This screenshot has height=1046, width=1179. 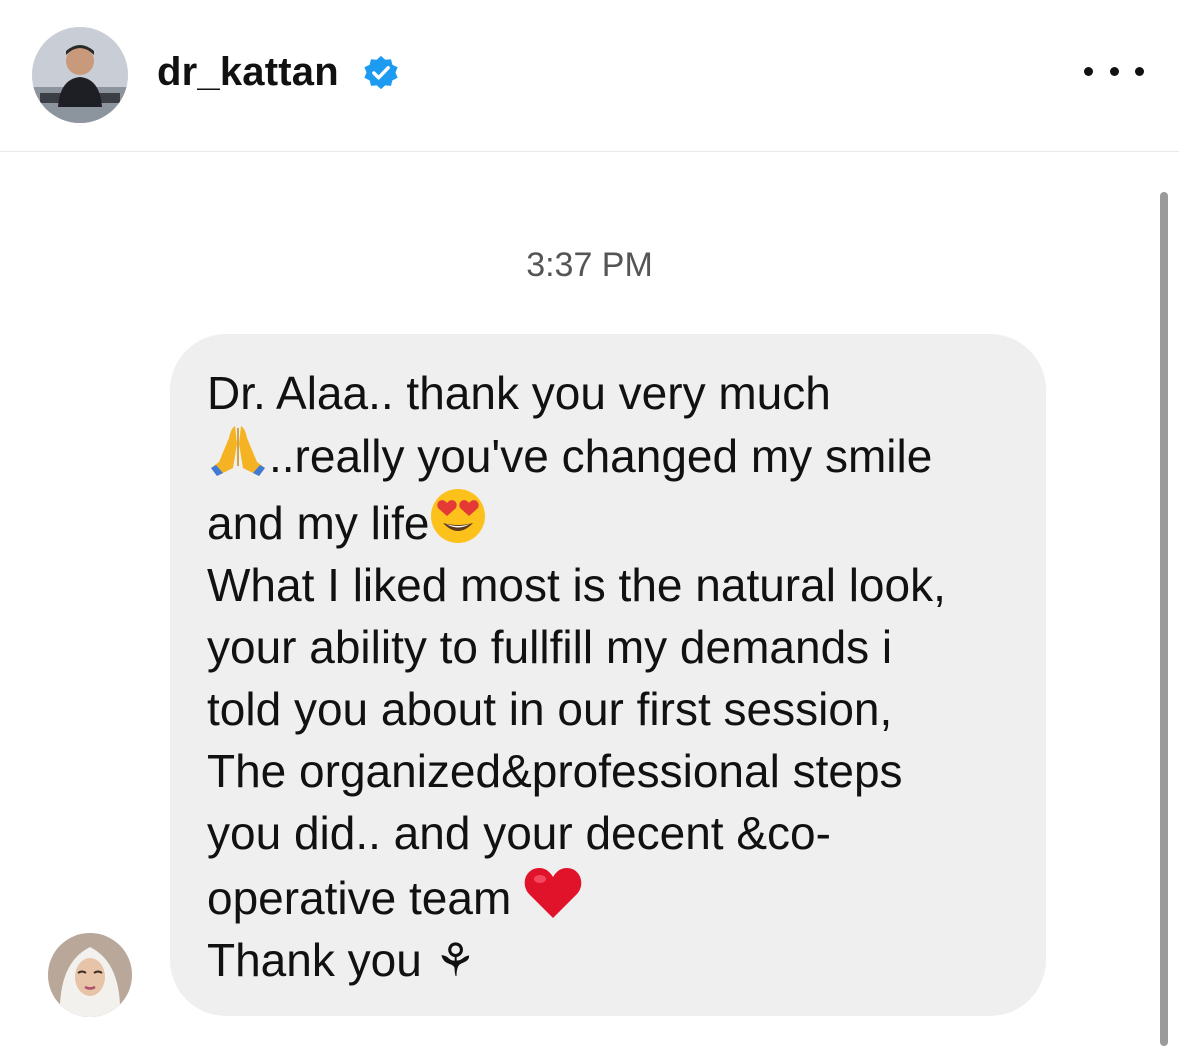 I want to click on message-timestamp: 3:37 PM, so click(x=589, y=265).